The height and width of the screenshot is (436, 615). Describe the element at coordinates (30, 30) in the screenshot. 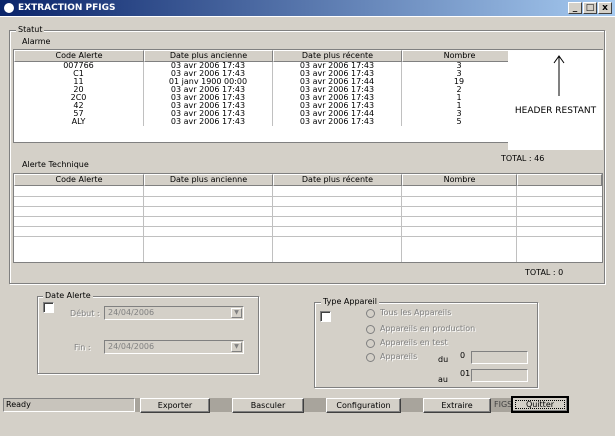

I see `statut-label: Statut` at that location.